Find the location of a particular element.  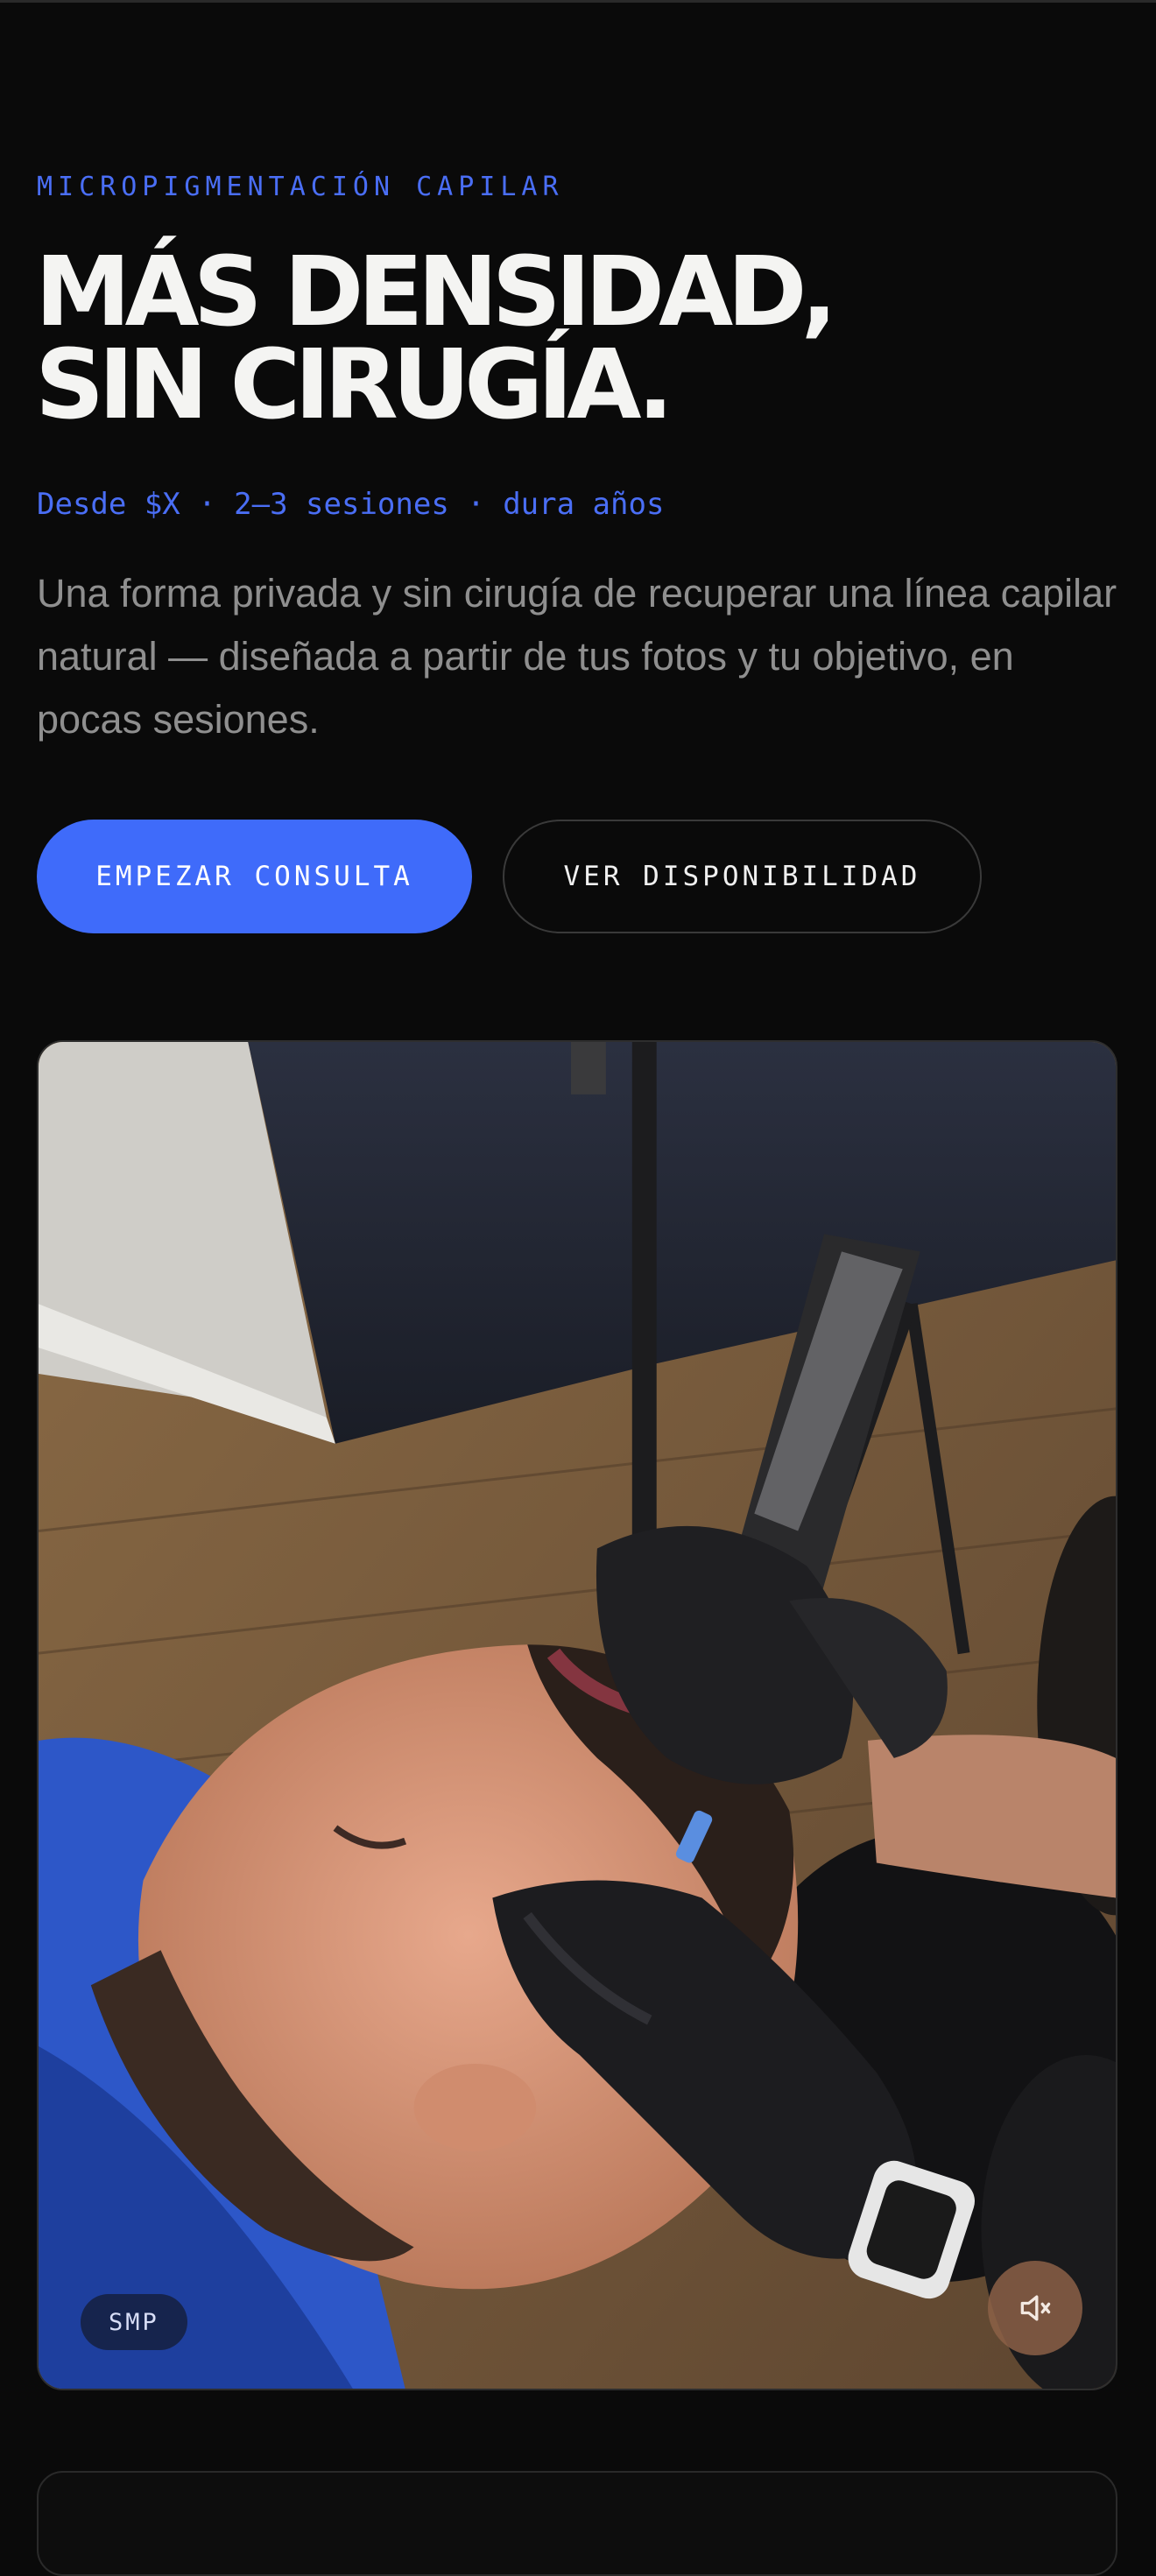

hero-eyebrow: MICROPIGMENTACIÓN CAPILAR is located at coordinates (300, 187).